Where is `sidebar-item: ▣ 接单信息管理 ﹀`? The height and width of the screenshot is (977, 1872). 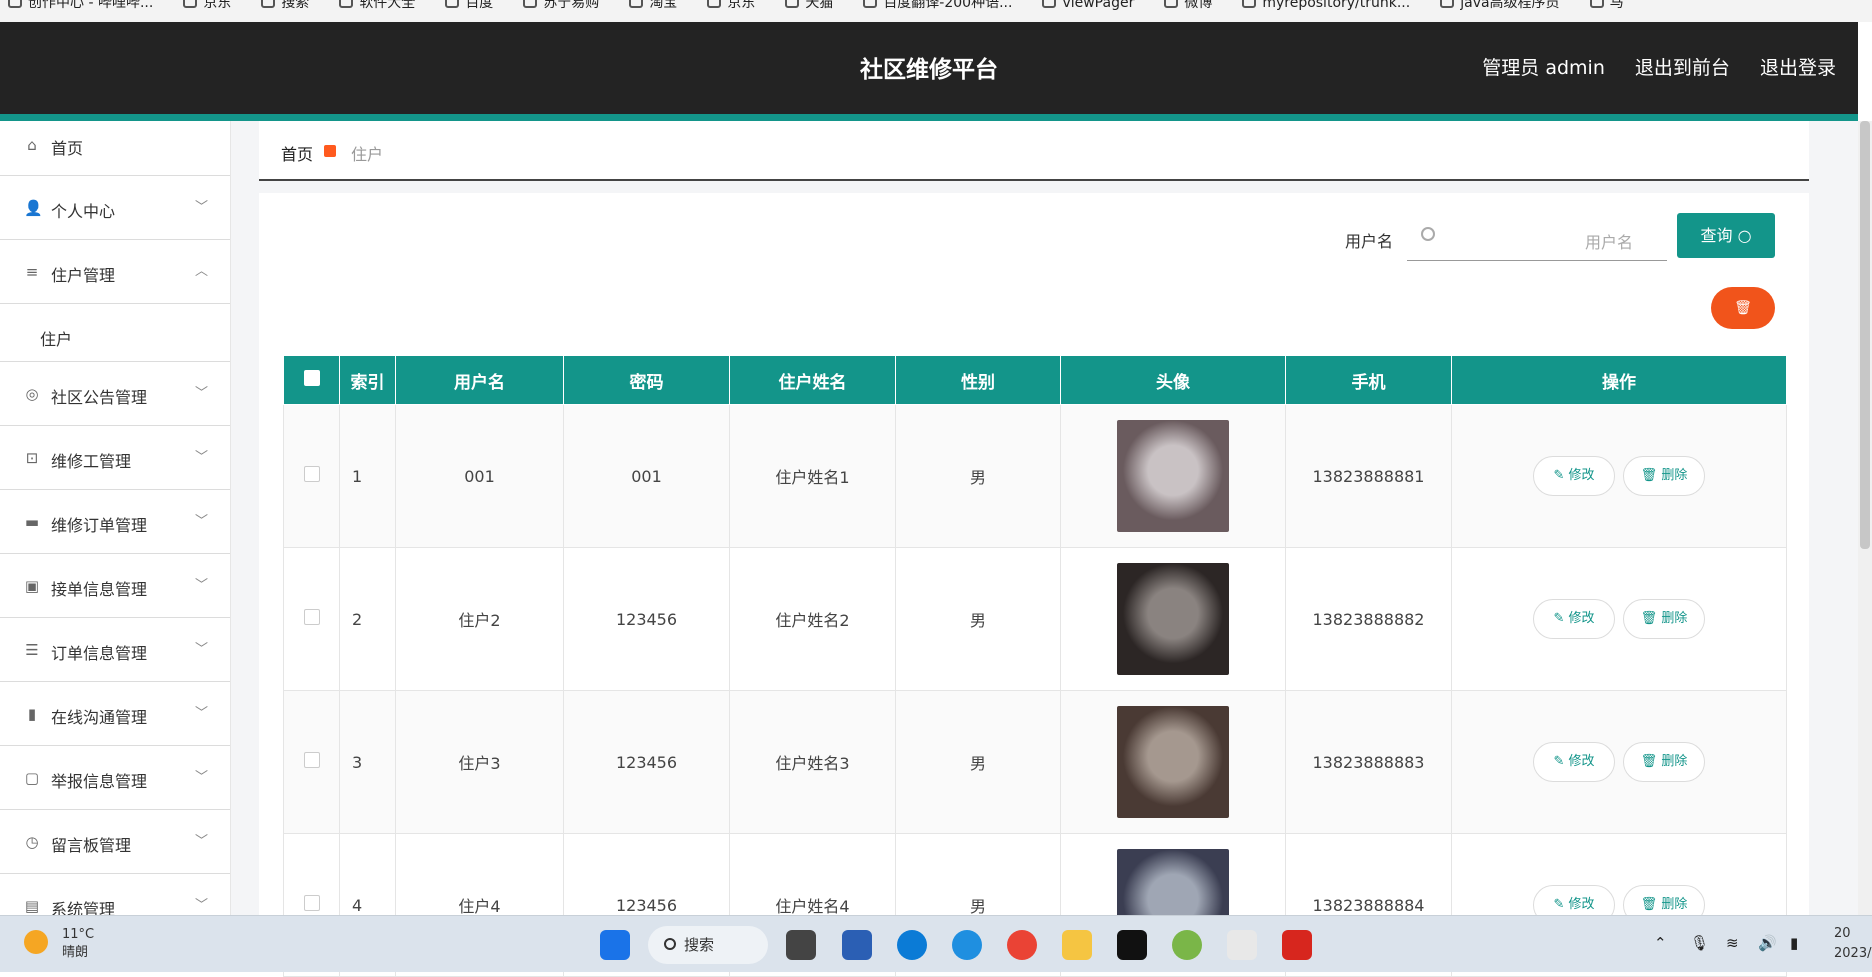
sidebar-item: ▣ 接单信息管理 ﹀ is located at coordinates (115, 586).